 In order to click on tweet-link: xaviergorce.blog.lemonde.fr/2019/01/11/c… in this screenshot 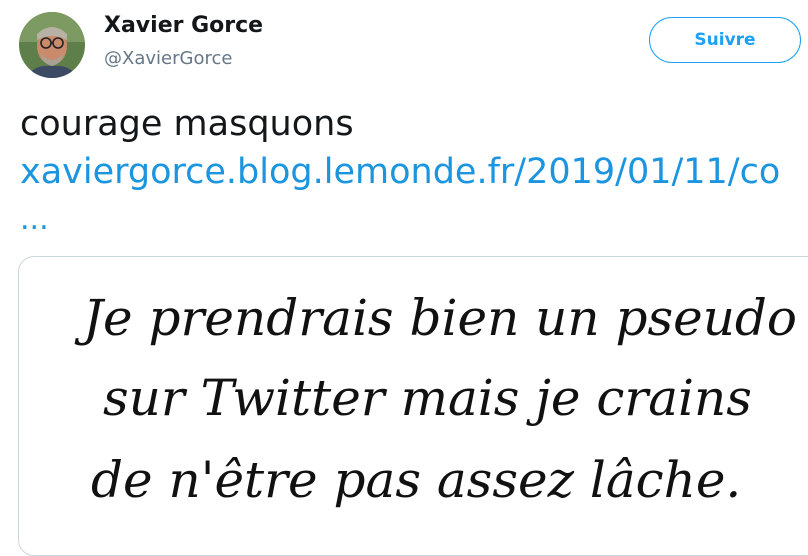, I will do `click(400, 172)`.